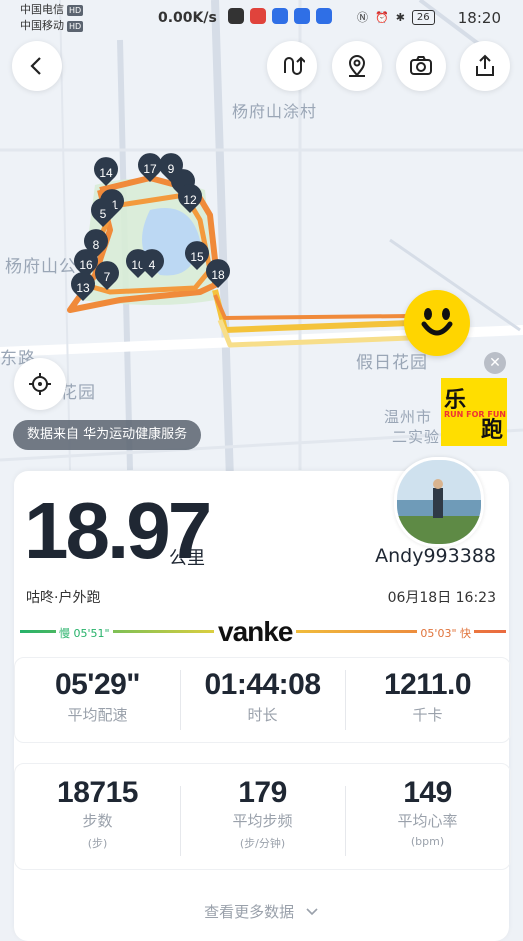 This screenshot has width=523, height=941. I want to click on route-switch-icon, so click(294, 65).